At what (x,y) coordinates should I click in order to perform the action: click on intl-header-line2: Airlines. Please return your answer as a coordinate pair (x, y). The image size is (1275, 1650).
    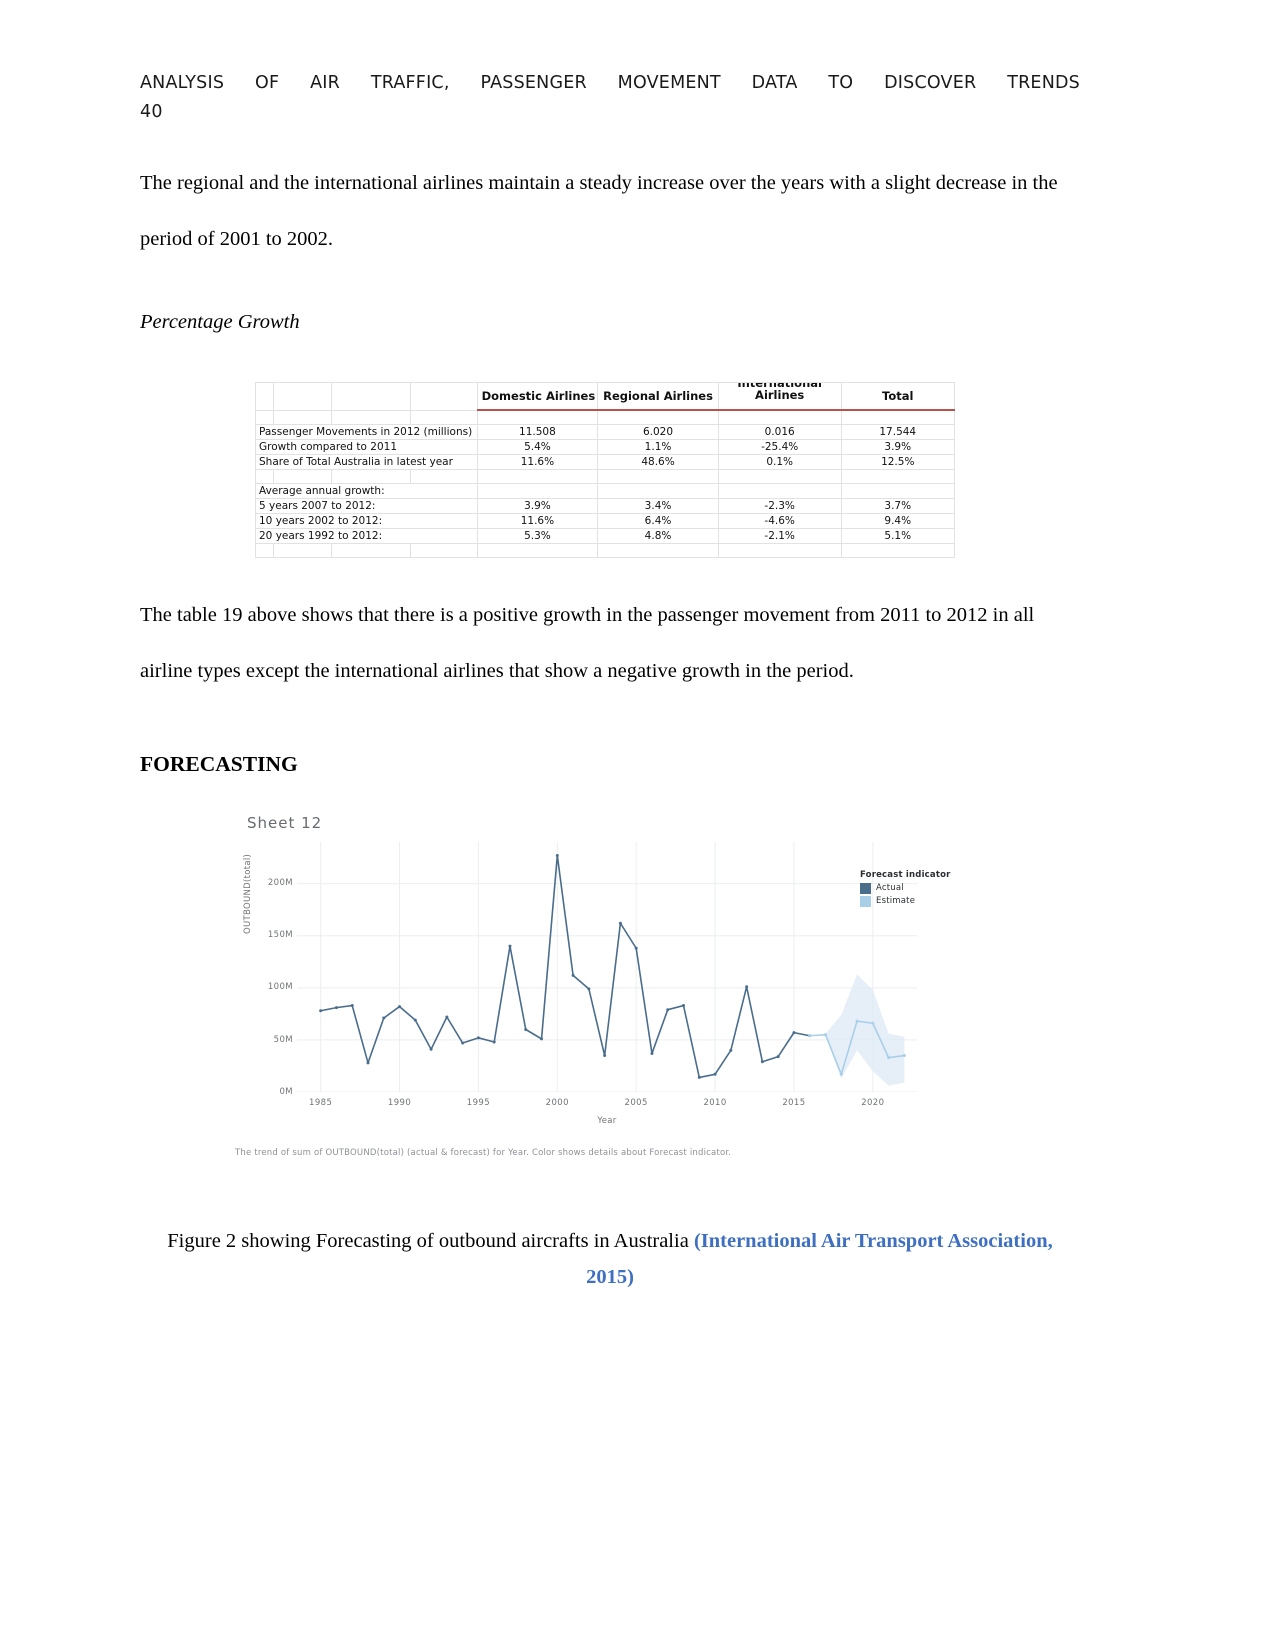
    Looking at the image, I should click on (780, 395).